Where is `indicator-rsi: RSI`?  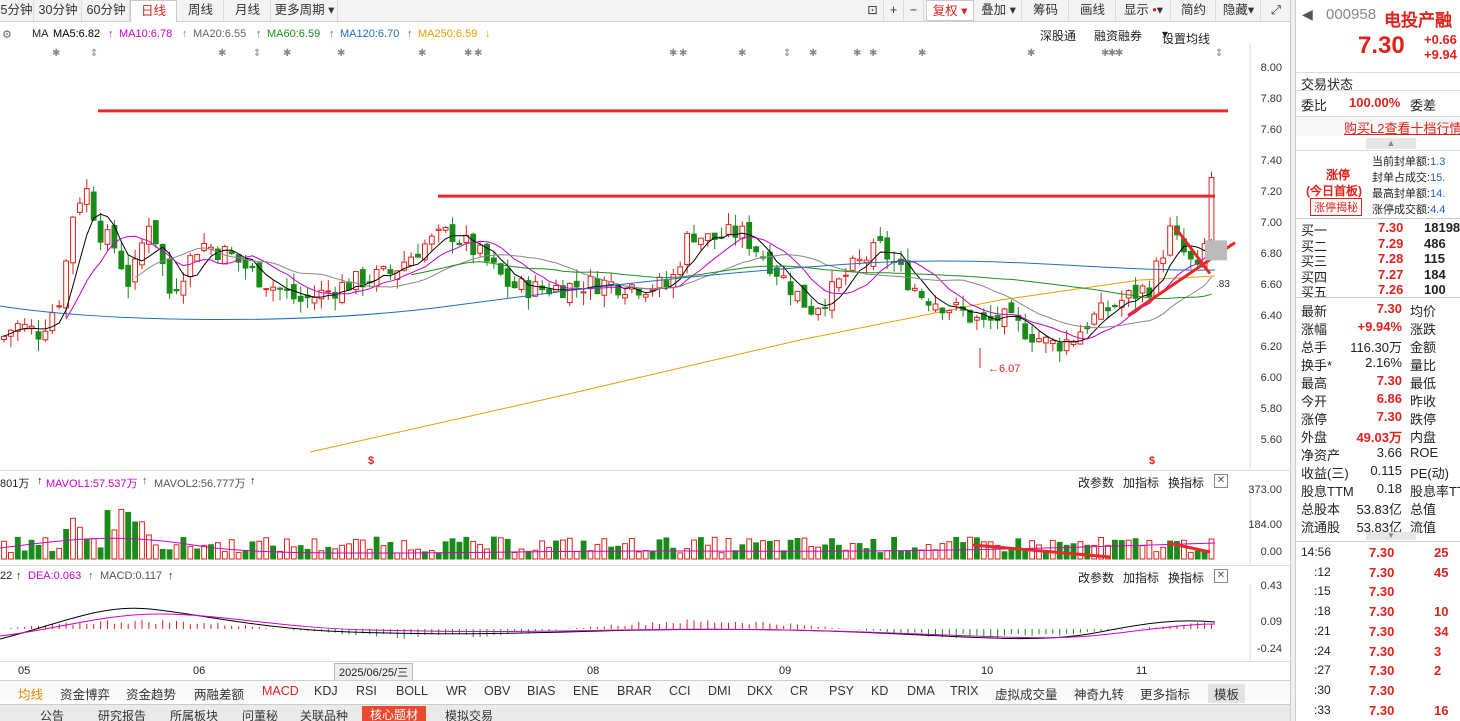 indicator-rsi: RSI is located at coordinates (366, 691).